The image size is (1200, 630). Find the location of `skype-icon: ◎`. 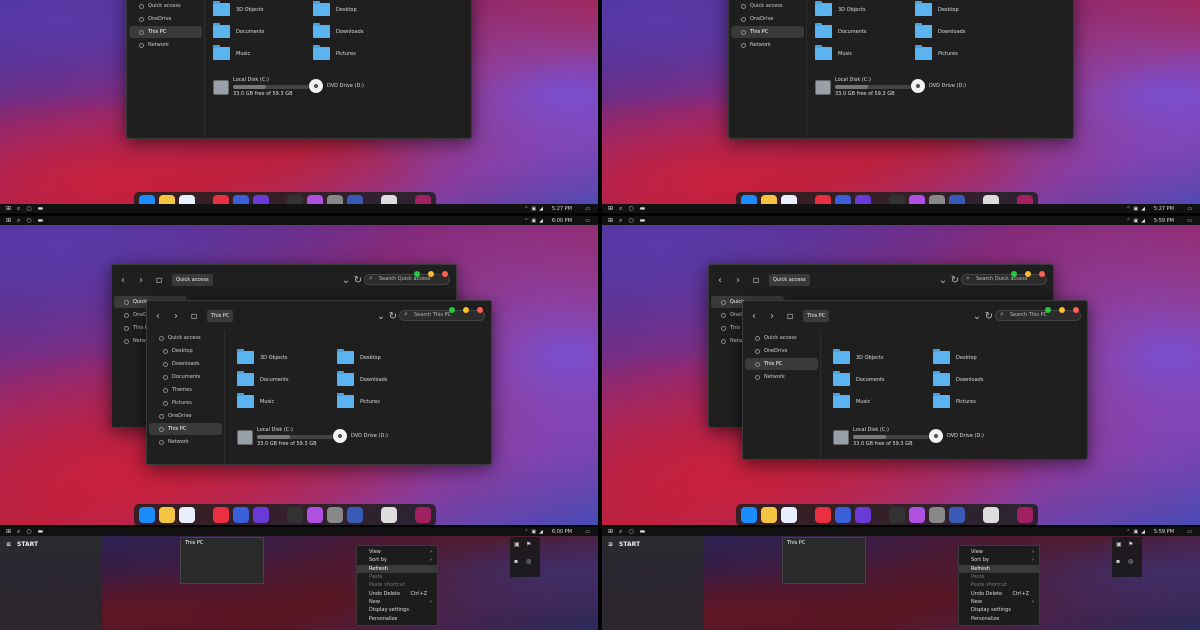

skype-icon: ◎ is located at coordinates (1133, 565).